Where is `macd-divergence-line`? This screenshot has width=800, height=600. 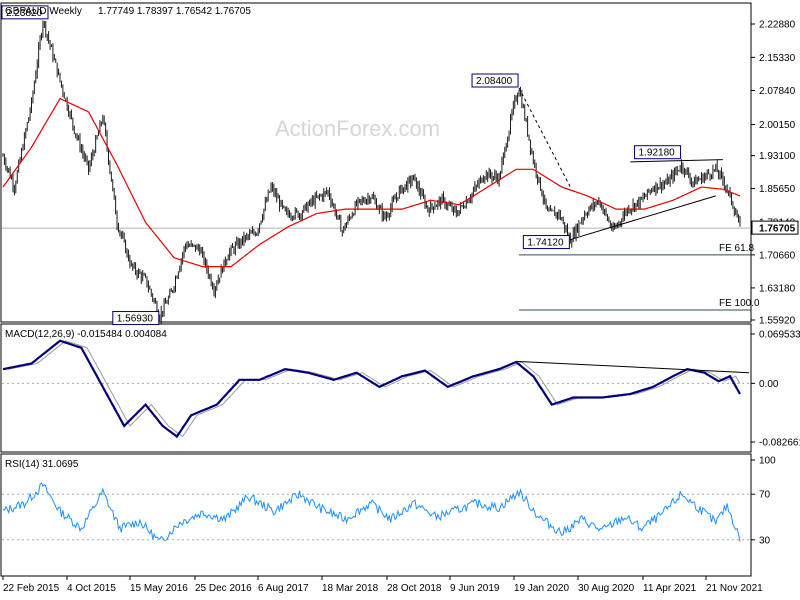 macd-divergence-line is located at coordinates (633, 367).